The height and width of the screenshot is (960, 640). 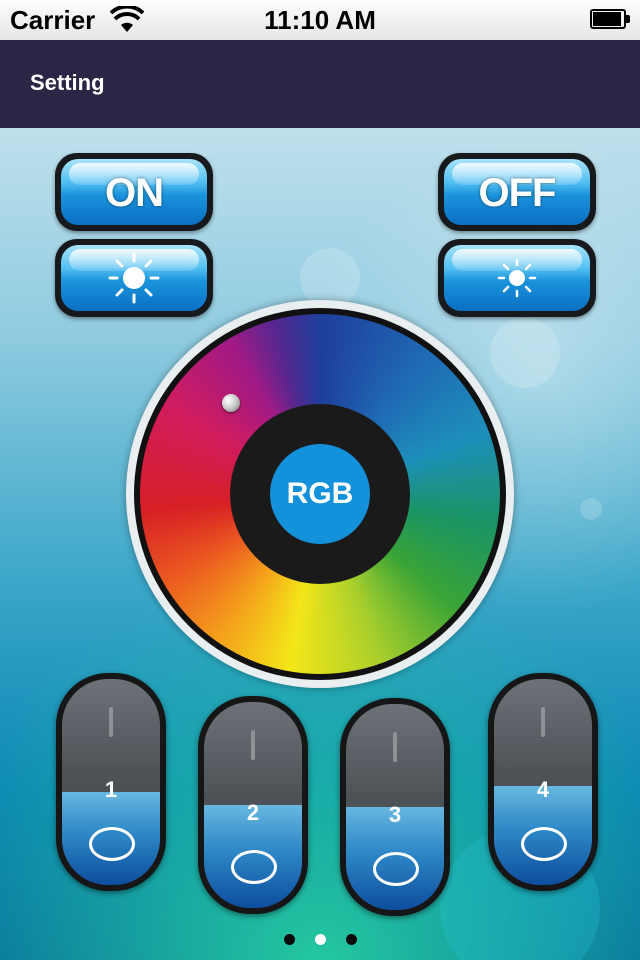 I want to click on status-bar: Carrier 11:10 AM, so click(x=320, y=20).